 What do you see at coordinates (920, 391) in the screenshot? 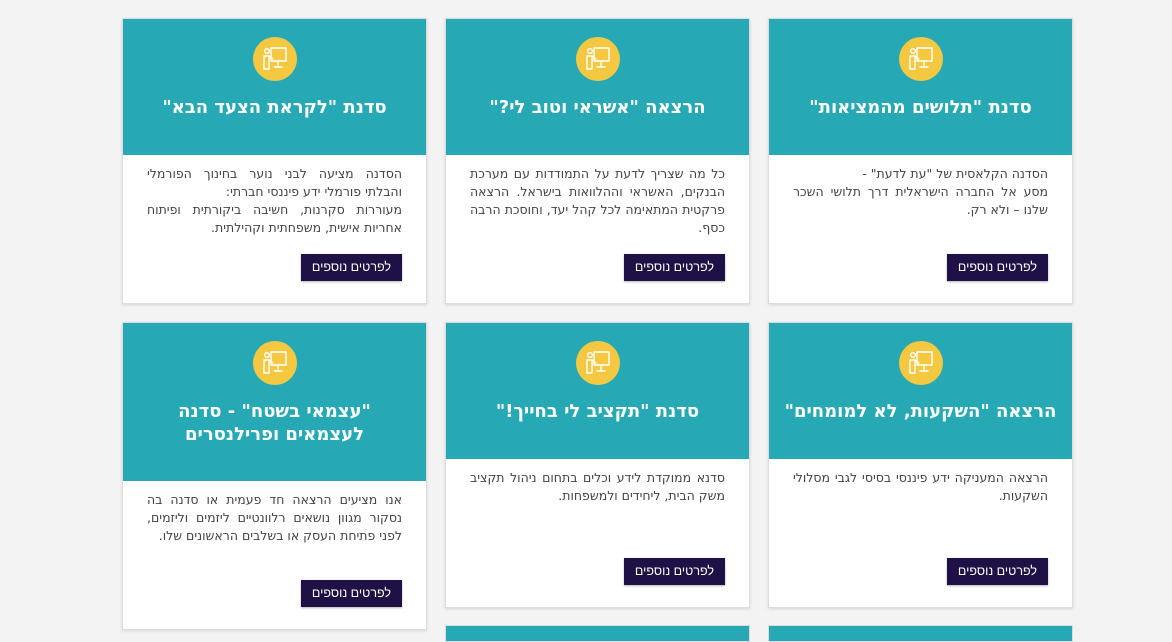
I see `card-header: הרצאה "השקעות, לא למומחים"` at bounding box center [920, 391].